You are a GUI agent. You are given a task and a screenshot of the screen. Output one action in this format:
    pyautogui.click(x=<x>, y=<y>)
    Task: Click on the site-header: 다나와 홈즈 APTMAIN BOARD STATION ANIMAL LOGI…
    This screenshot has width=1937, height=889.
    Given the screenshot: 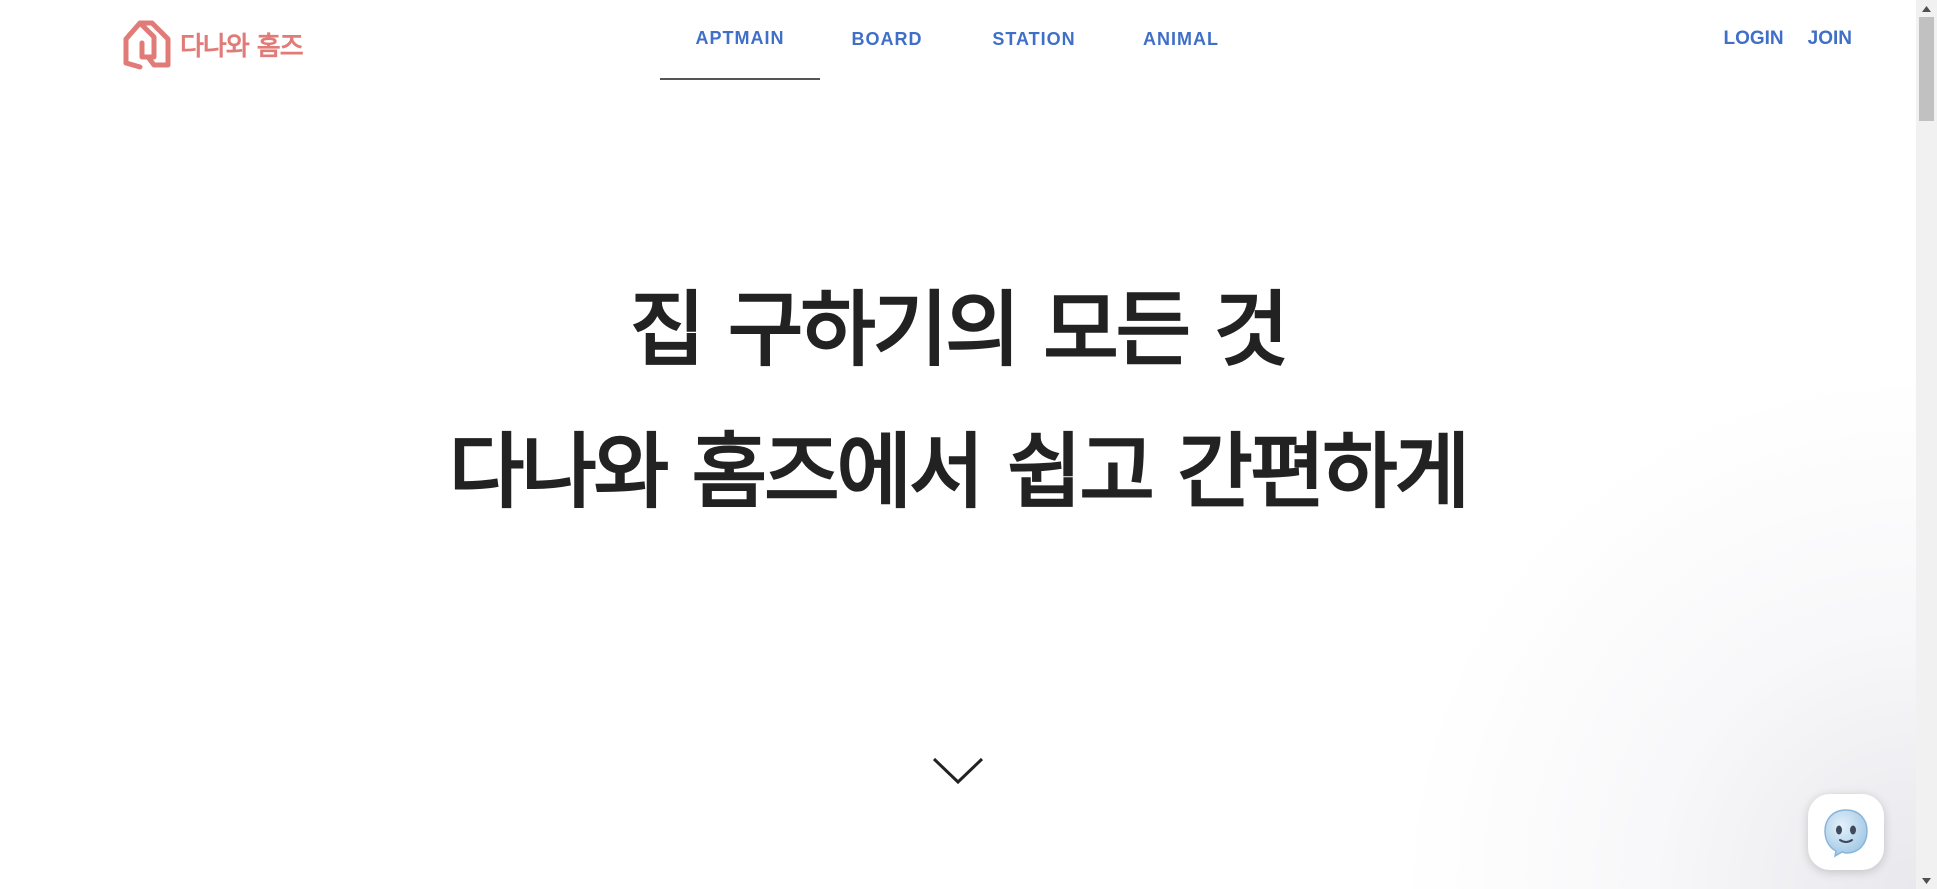 What is the action you would take?
    pyautogui.click(x=958, y=40)
    